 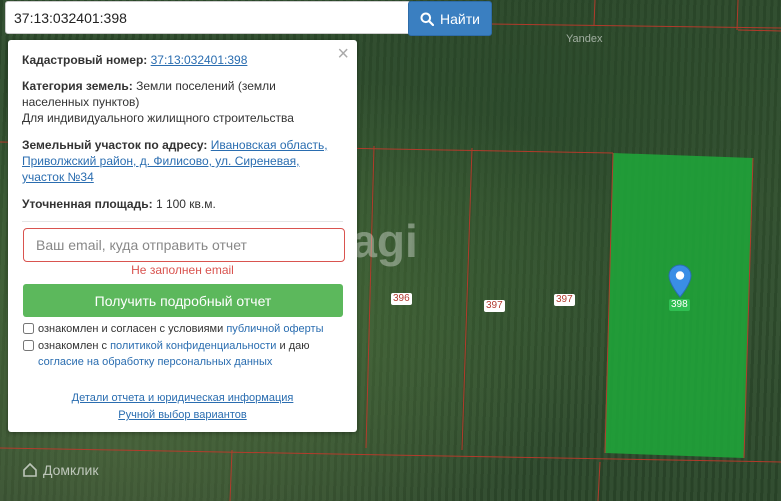 What do you see at coordinates (71, 470) in the screenshot?
I see `domklik-brand: Домклик` at bounding box center [71, 470].